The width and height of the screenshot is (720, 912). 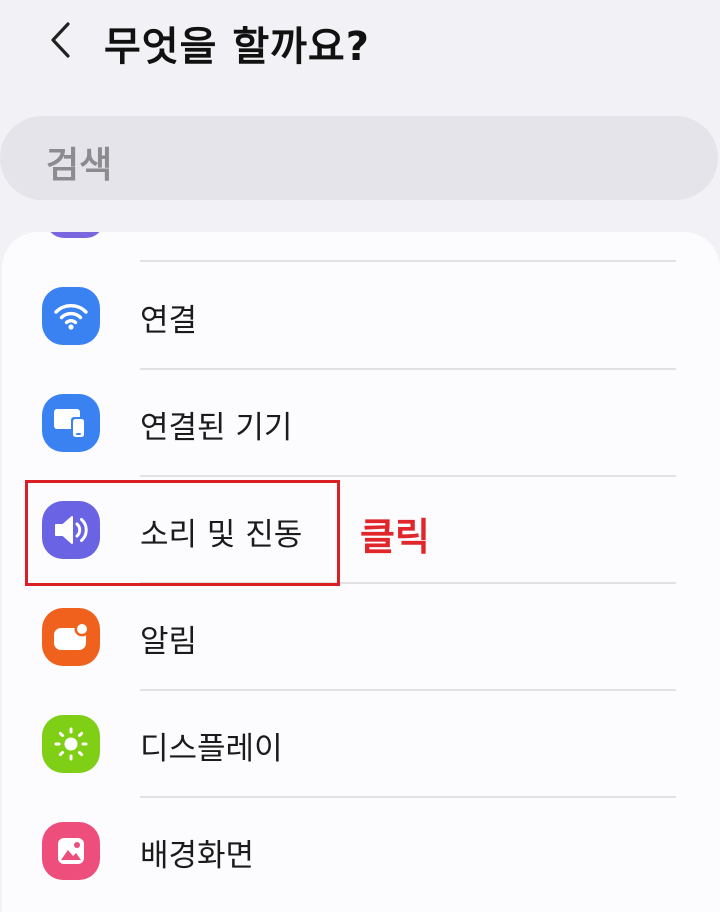 I want to click on highlight-box, so click(x=182, y=533).